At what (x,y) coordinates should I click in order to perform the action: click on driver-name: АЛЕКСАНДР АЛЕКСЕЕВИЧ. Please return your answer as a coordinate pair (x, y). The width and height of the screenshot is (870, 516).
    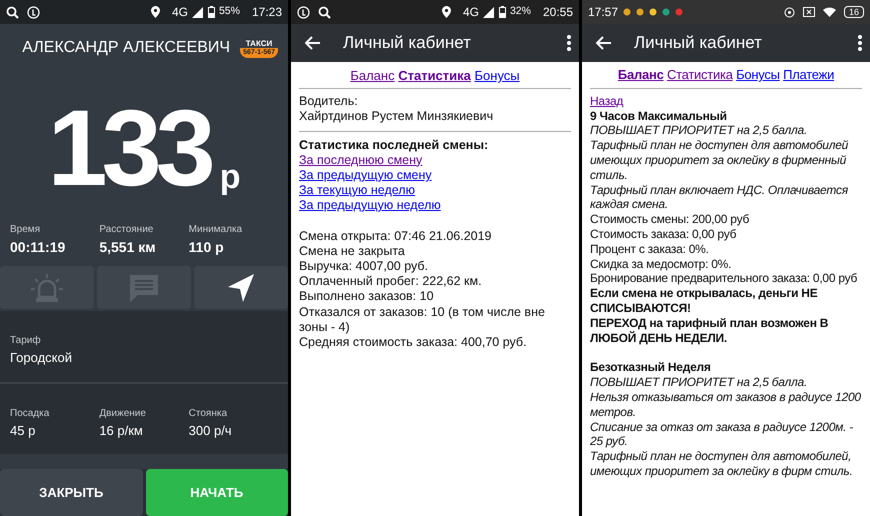
    Looking at the image, I should click on (126, 48).